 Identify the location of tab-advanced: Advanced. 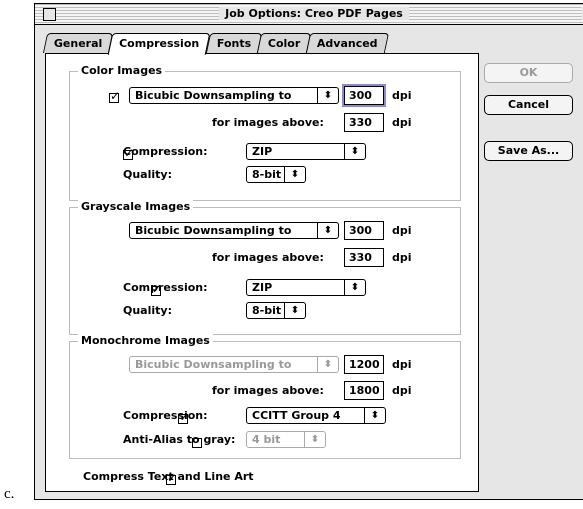
(347, 43).